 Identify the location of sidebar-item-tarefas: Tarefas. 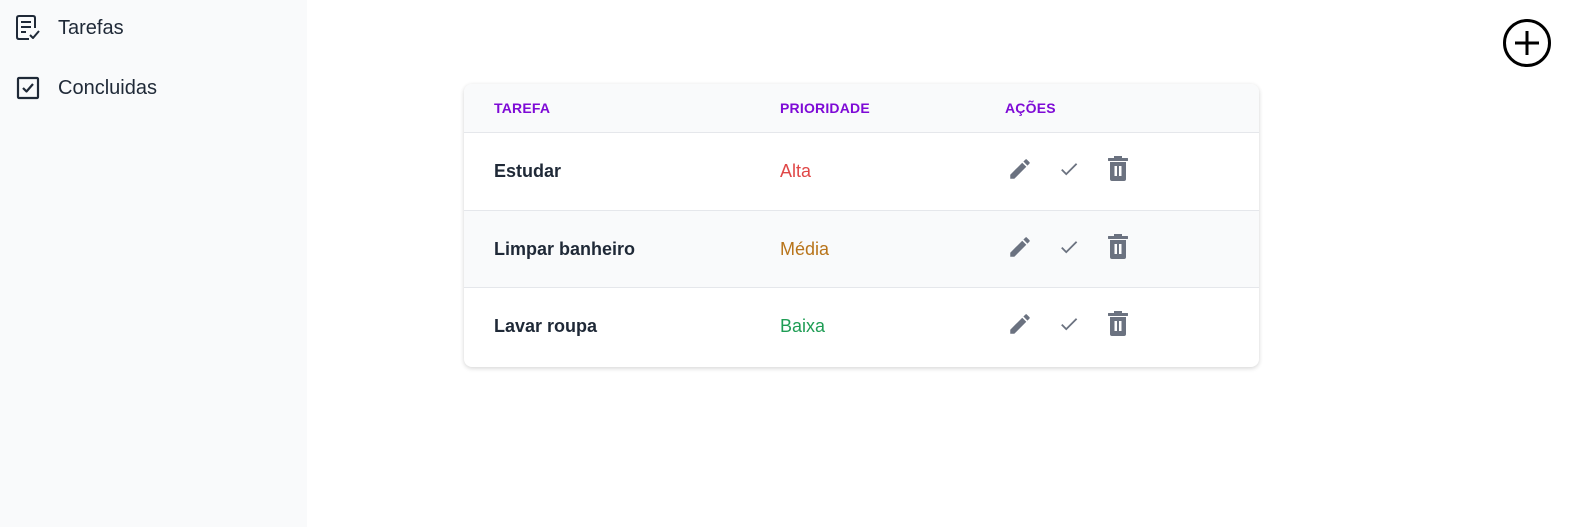
(69, 28).